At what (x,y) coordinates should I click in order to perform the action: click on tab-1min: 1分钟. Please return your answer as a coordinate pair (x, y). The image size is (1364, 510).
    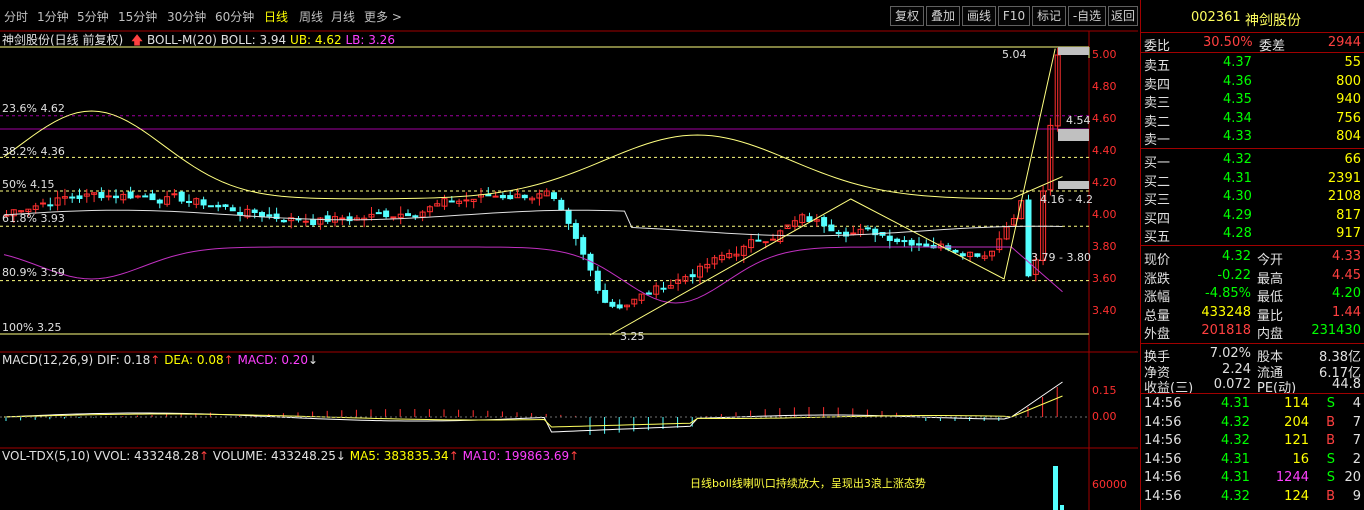
    Looking at the image, I should click on (53, 16).